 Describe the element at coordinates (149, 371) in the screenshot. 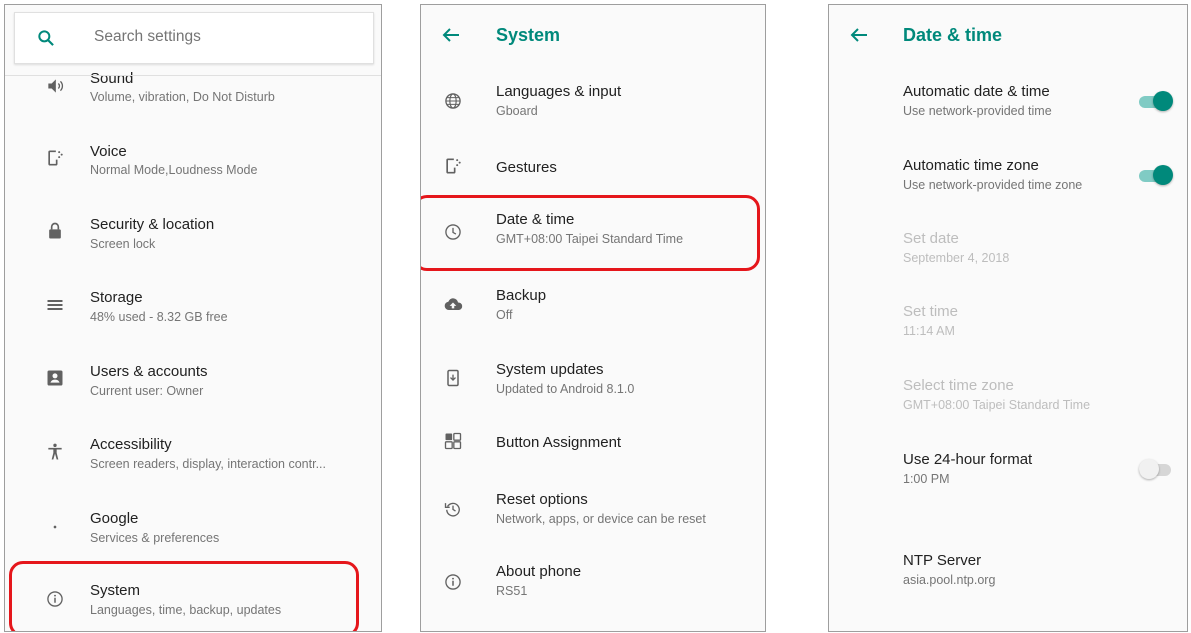

I see `settings-item-title: Users & accounts` at that location.